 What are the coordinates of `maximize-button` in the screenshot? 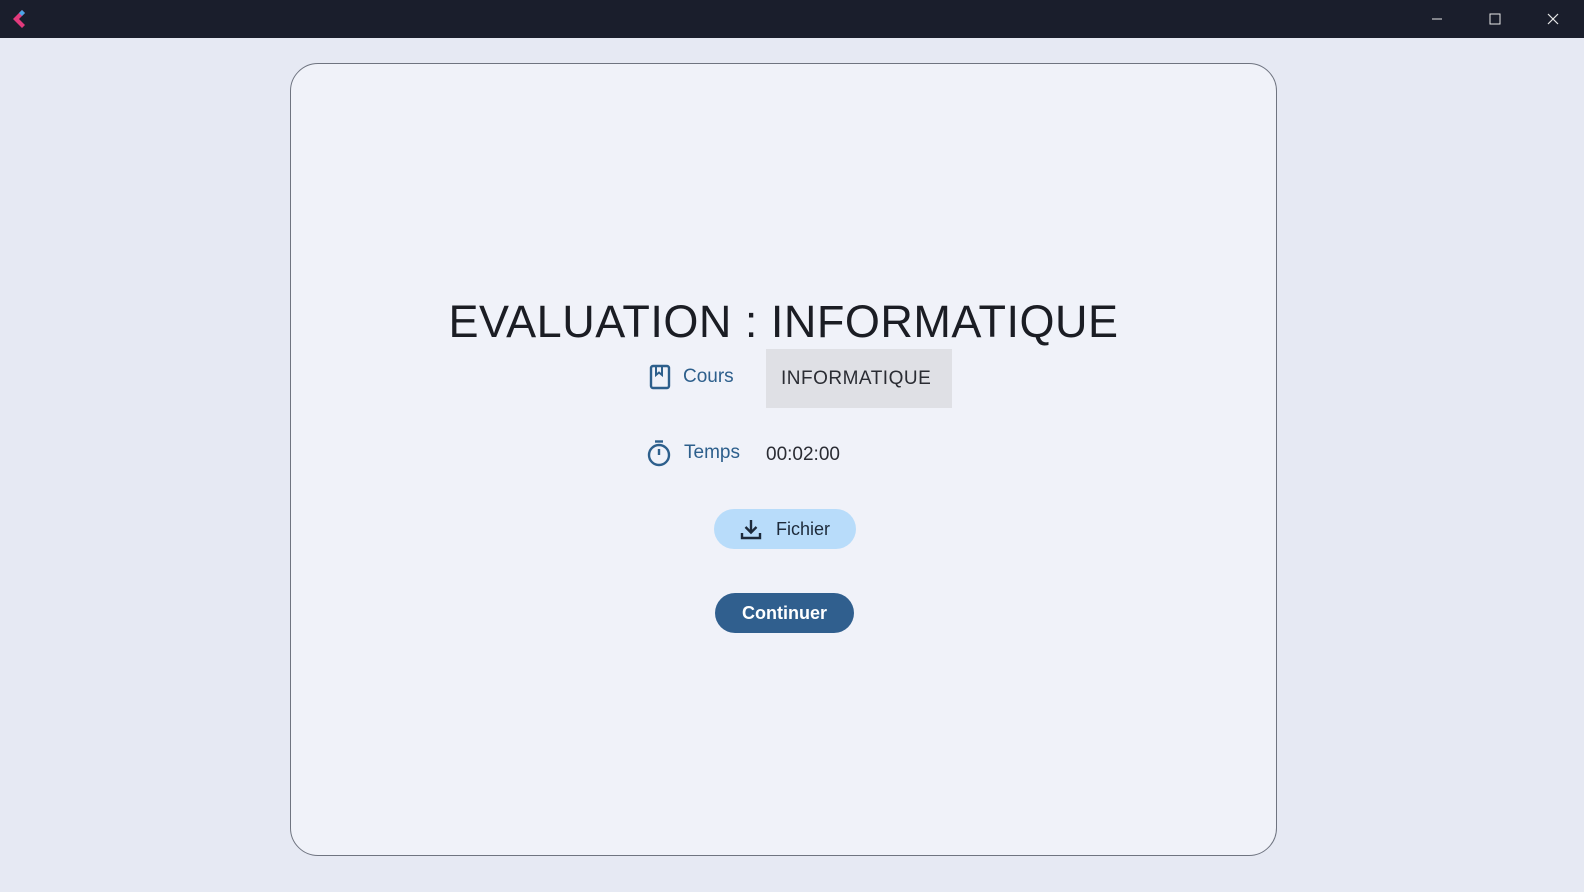 It's located at (1495, 19).